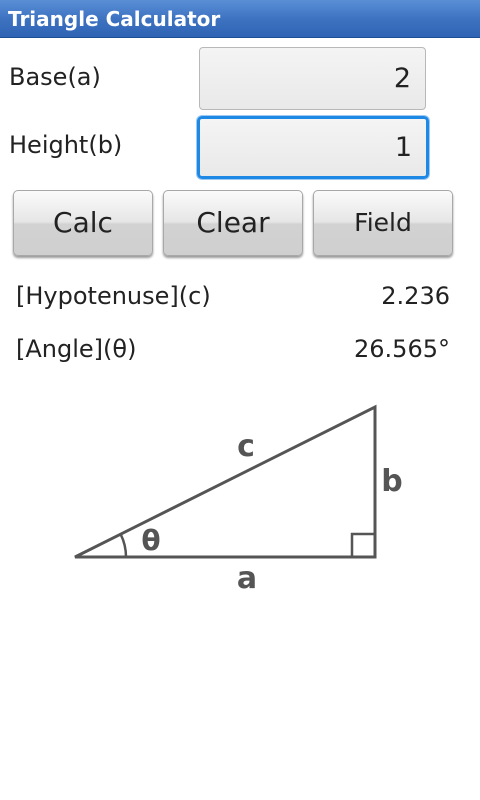 The image size is (480, 800). What do you see at coordinates (66, 145) in the screenshot?
I see `height-label: Height(b)` at bounding box center [66, 145].